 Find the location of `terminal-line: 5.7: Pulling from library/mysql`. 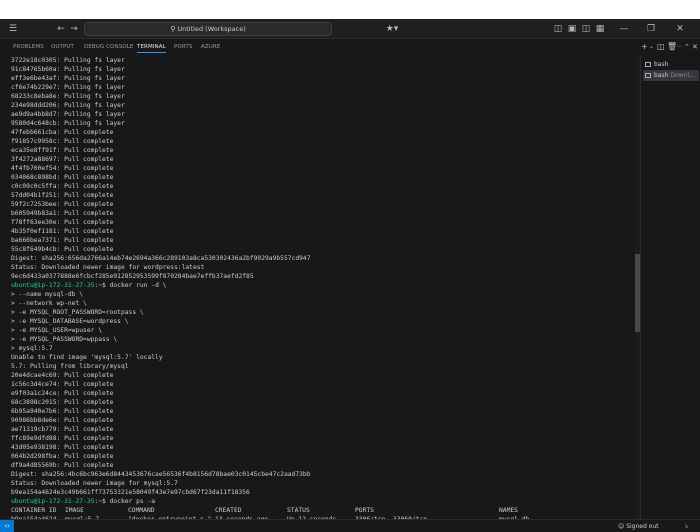

terminal-line: 5.7: Pulling from library/mysql is located at coordinates (70, 366).